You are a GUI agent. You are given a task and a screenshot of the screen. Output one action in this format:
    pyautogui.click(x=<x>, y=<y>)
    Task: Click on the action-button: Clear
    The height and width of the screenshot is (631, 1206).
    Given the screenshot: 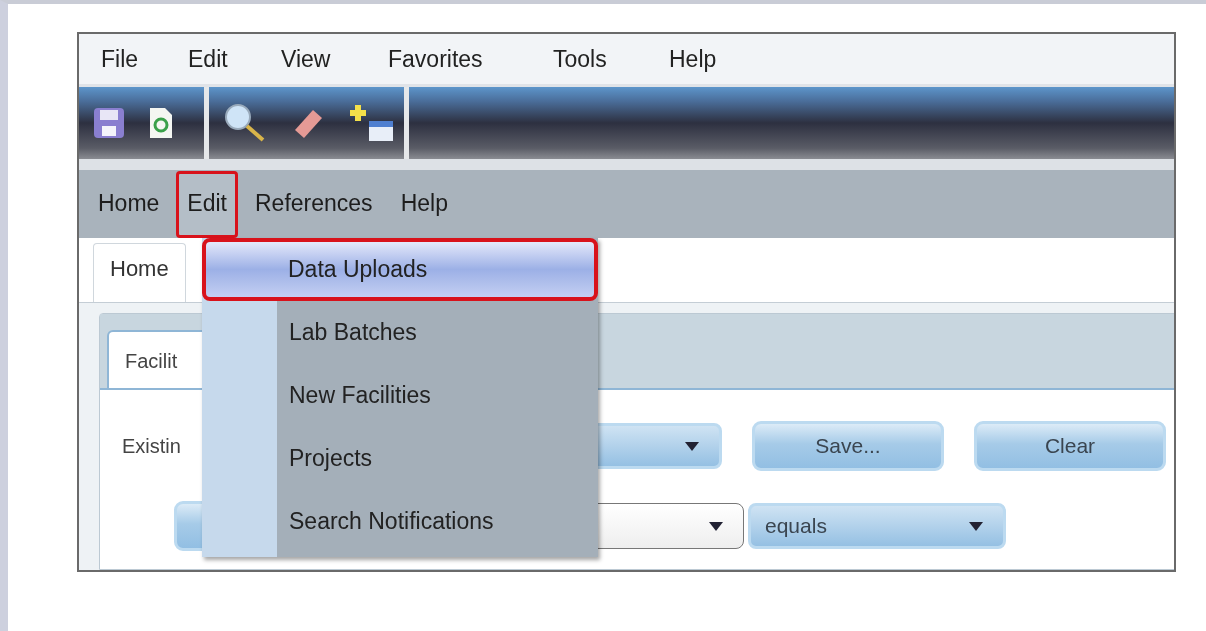 What is the action you would take?
    pyautogui.click(x=1070, y=446)
    